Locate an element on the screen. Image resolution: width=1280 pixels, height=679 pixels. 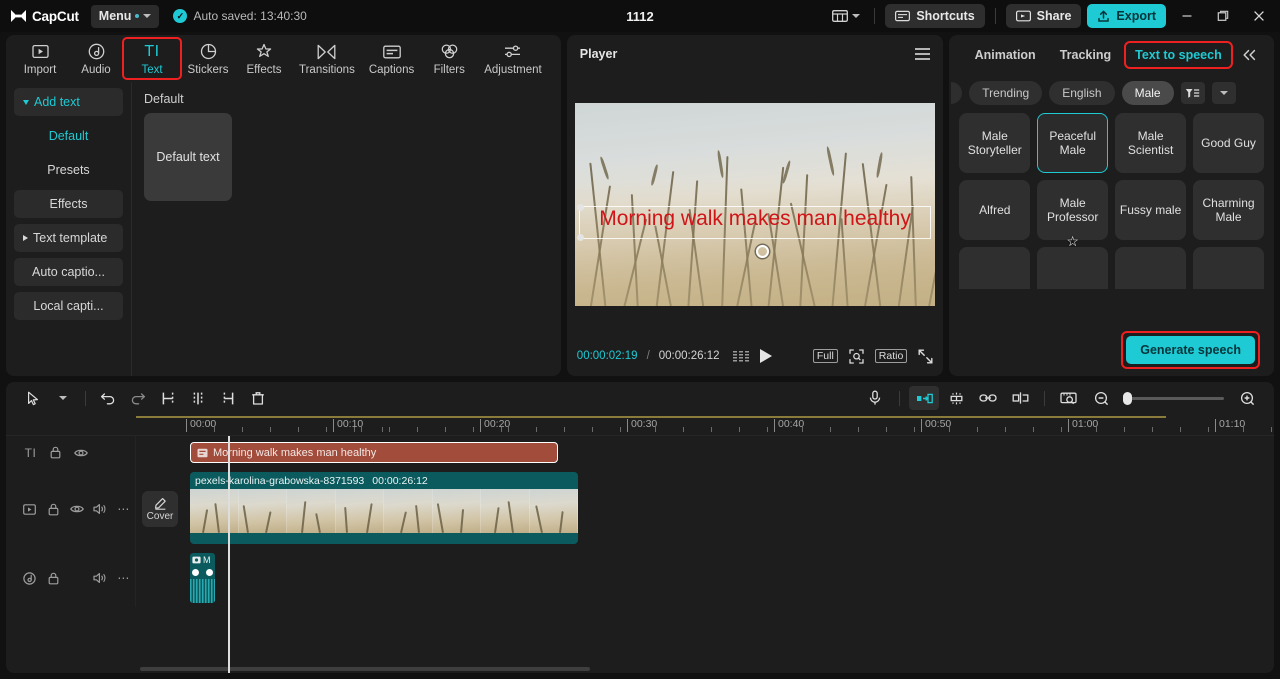
tab-text-to-speech: Text to speech is located at coordinates (1178, 55).